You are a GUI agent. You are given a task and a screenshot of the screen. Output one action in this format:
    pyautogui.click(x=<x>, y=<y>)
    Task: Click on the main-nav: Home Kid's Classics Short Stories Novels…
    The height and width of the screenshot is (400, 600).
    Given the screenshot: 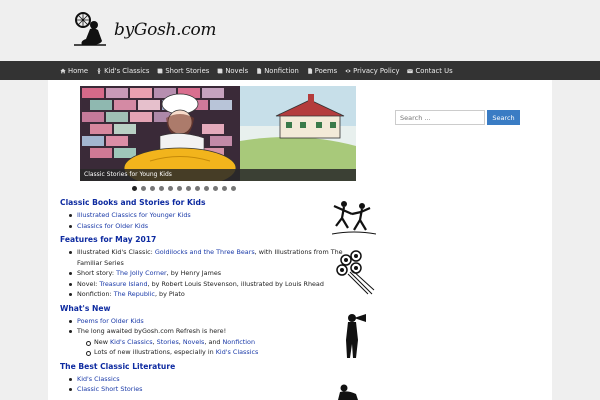 What is the action you would take?
    pyautogui.click(x=300, y=70)
    